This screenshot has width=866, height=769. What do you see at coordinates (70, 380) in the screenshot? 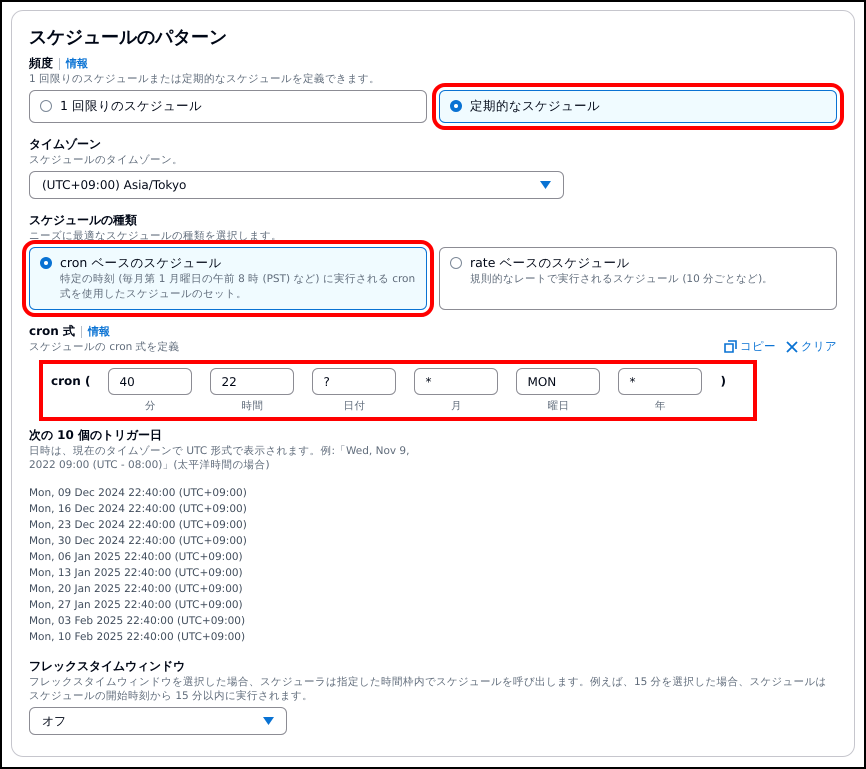
I see `cron-prefix: cron (` at bounding box center [70, 380].